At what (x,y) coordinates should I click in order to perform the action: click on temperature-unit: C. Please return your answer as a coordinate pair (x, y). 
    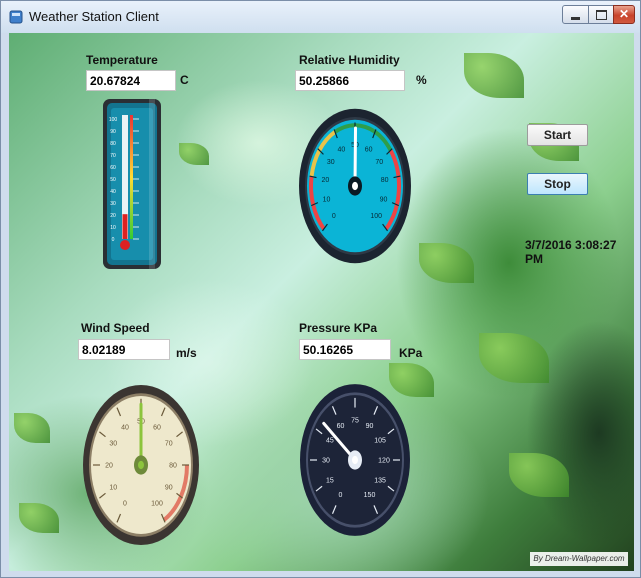
    Looking at the image, I should click on (184, 80).